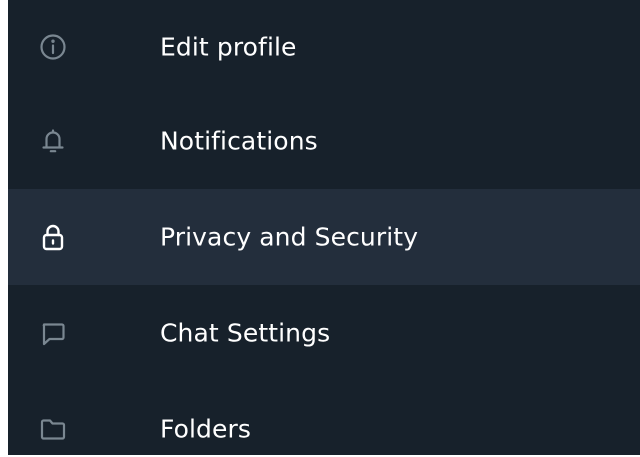 The width and height of the screenshot is (640, 457). I want to click on menu-item-label: Privacy and Security, so click(289, 237).